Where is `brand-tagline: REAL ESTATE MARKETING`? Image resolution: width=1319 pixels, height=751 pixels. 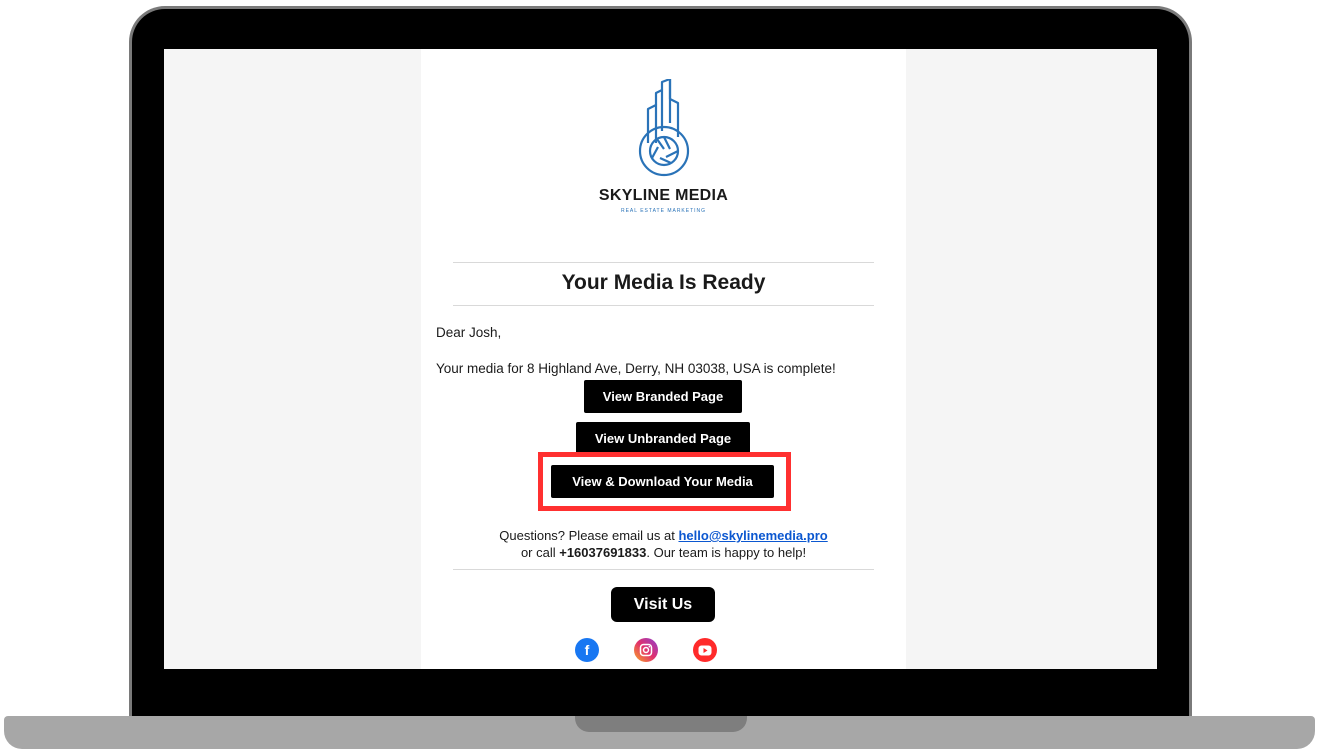 brand-tagline: REAL ESTATE MARKETING is located at coordinates (663, 211).